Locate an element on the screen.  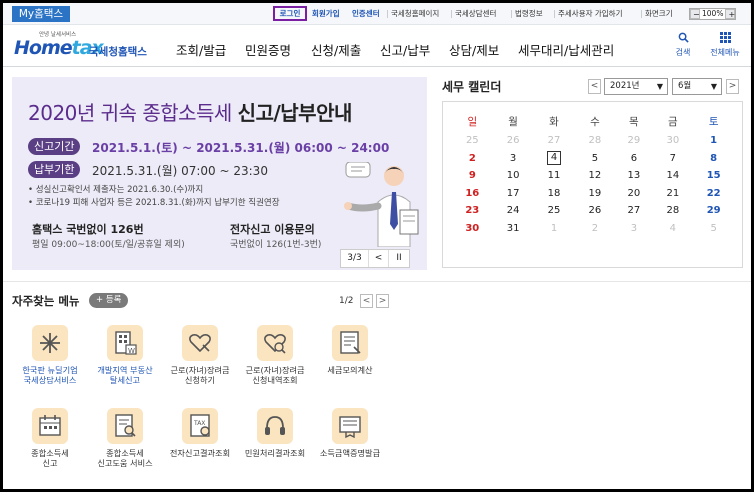
signup-link: 회원가입 is located at coordinates (326, 13).